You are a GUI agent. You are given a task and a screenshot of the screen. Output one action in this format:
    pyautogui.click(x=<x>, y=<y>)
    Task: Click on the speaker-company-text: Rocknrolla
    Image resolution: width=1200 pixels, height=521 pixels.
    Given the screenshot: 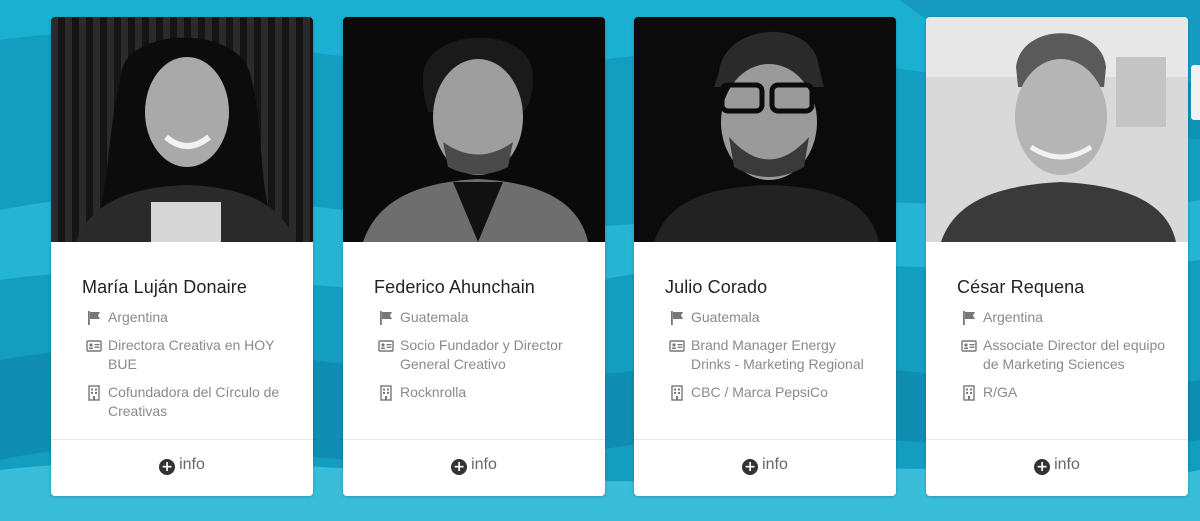 What is the action you would take?
    pyautogui.click(x=433, y=392)
    